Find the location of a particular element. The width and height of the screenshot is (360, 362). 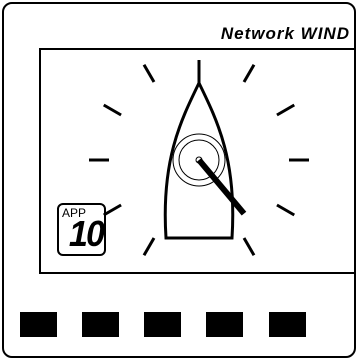

page-title: Network WIND is located at coordinates (285, 33).